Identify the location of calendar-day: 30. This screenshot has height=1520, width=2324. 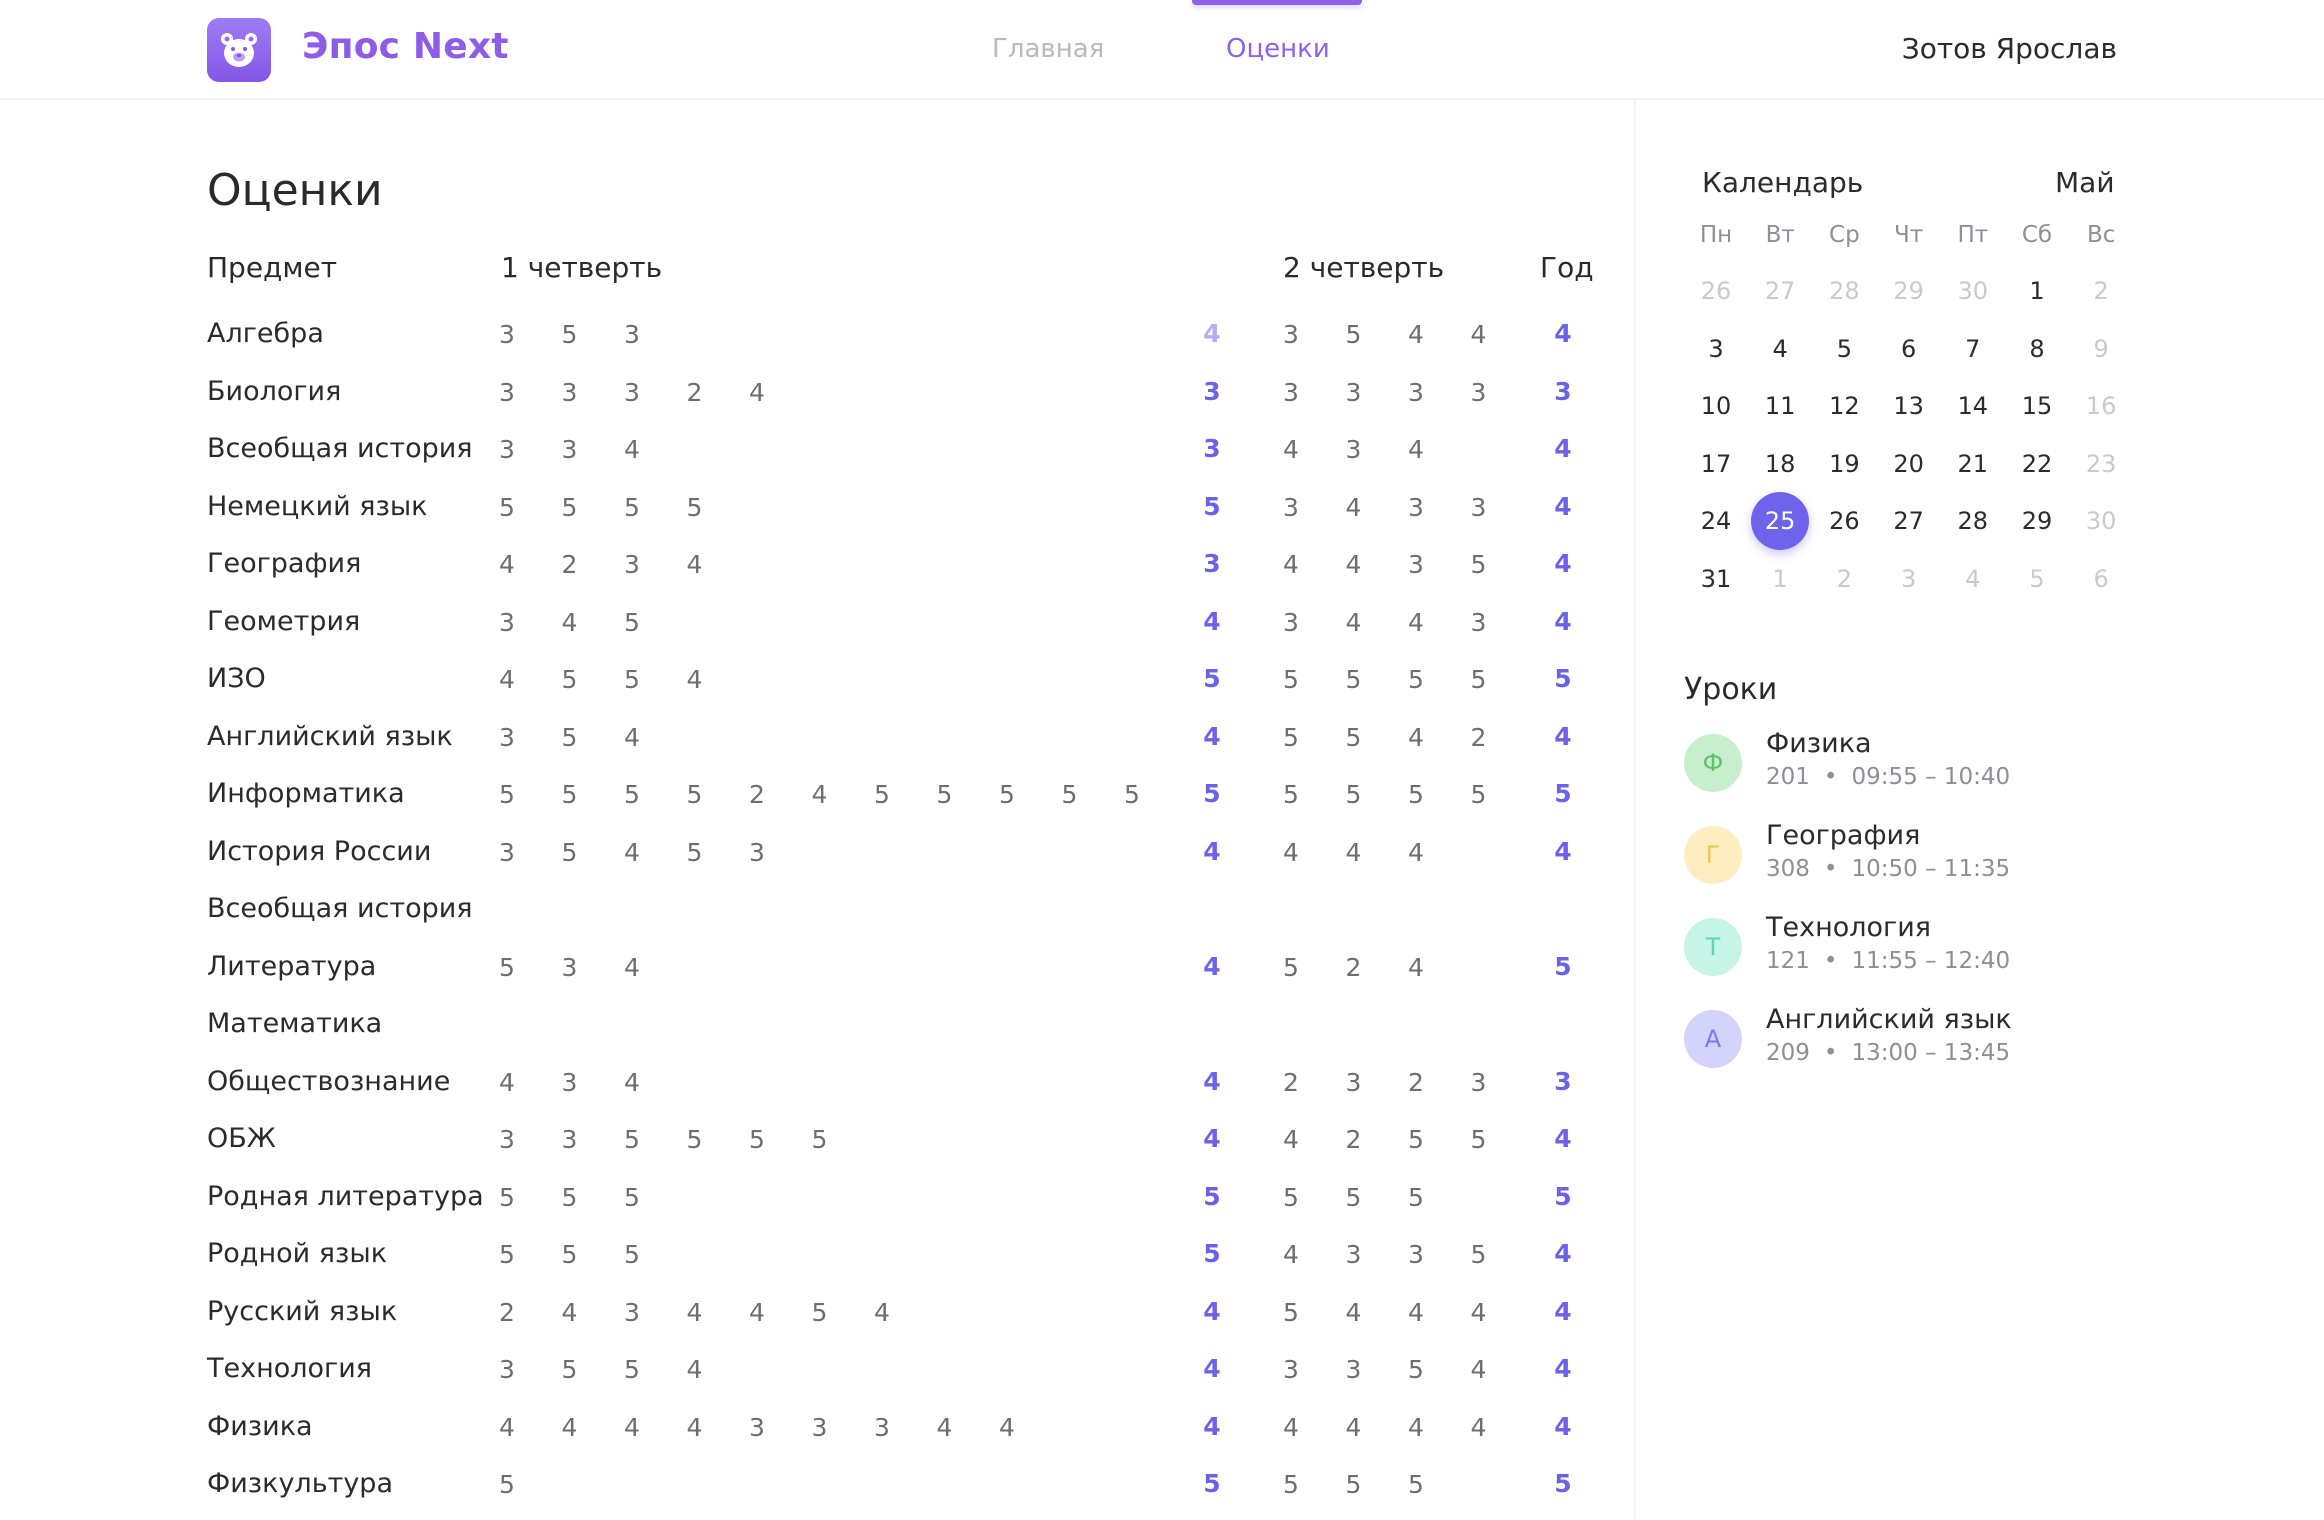
(2101, 521).